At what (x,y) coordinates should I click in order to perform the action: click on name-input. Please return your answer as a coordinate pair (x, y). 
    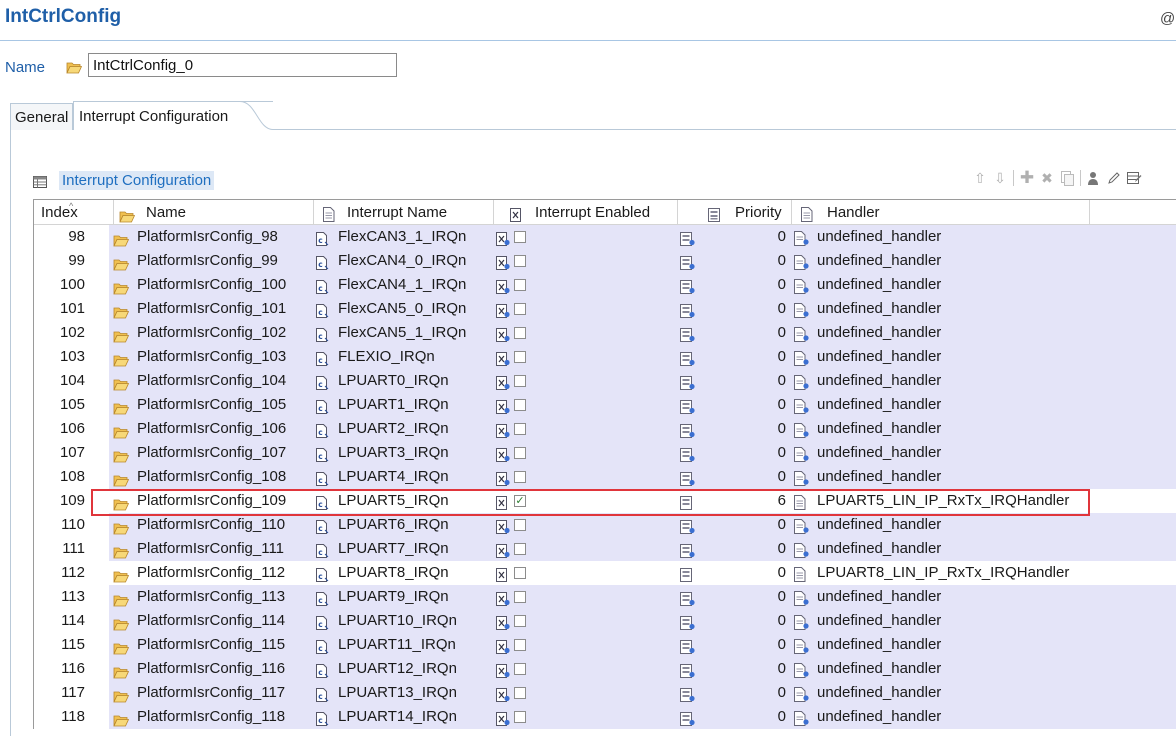
    Looking at the image, I should click on (242, 65).